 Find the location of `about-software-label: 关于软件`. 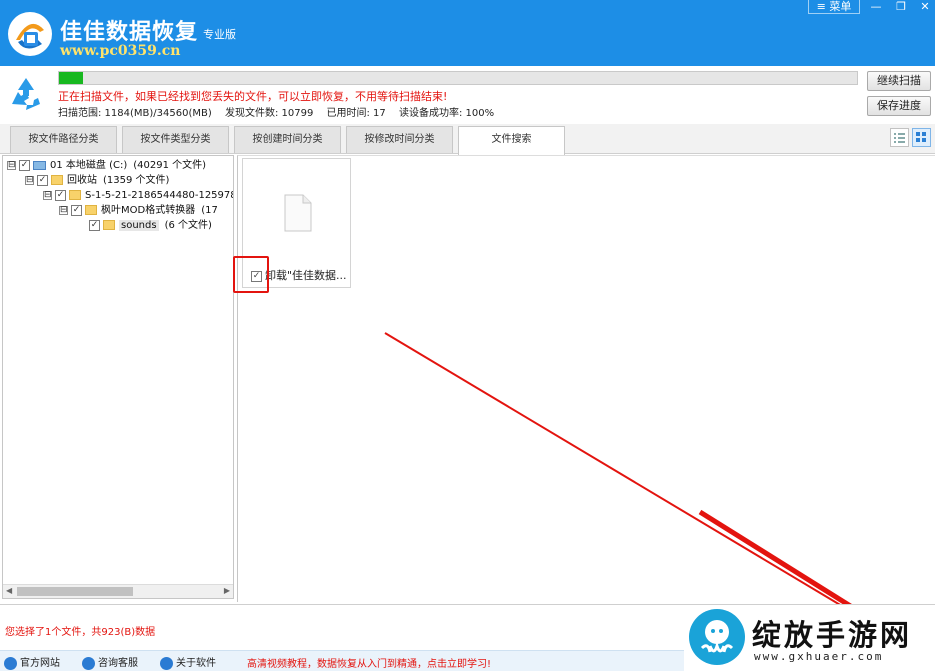

about-software-label: 关于软件 is located at coordinates (196, 663).